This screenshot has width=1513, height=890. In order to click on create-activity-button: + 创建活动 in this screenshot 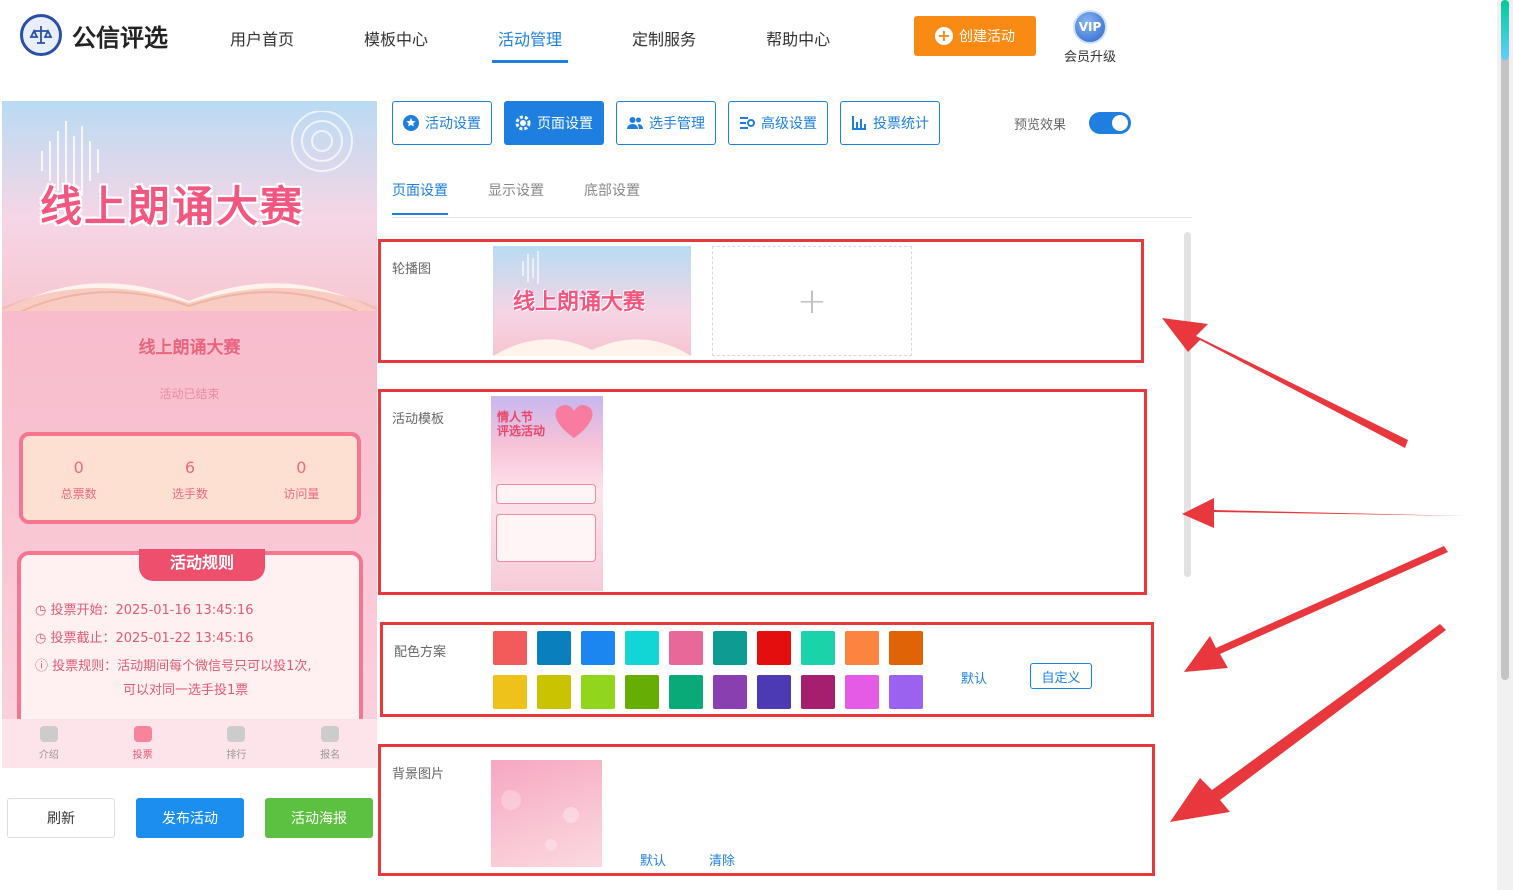, I will do `click(975, 36)`.